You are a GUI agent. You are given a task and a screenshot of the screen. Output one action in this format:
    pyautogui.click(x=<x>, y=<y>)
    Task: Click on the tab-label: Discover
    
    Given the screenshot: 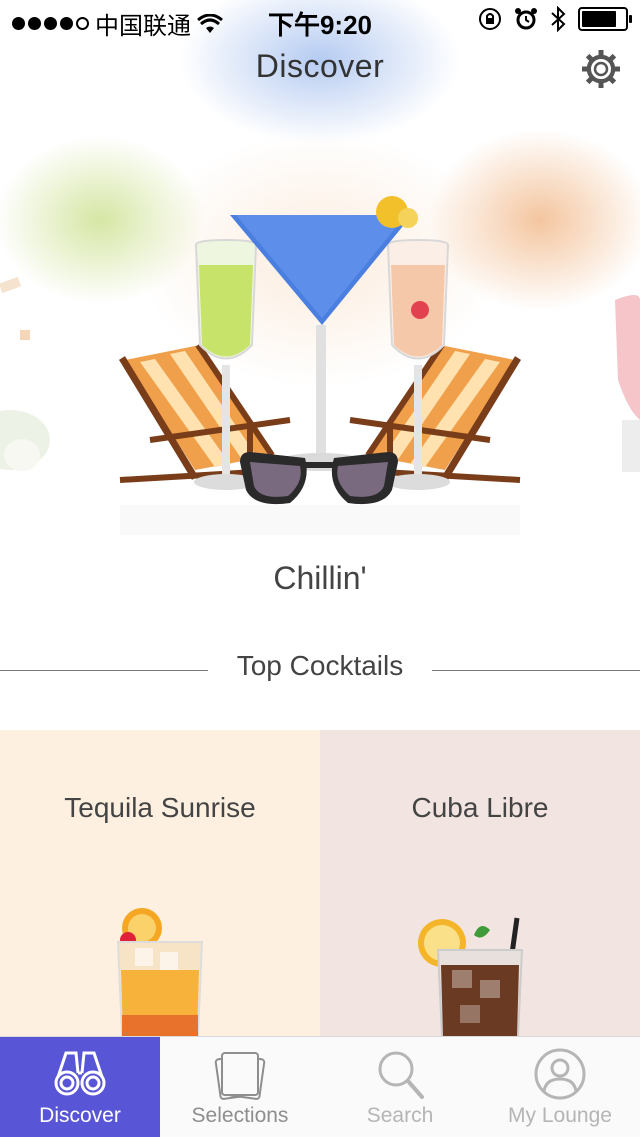 What is the action you would take?
    pyautogui.click(x=80, y=1115)
    